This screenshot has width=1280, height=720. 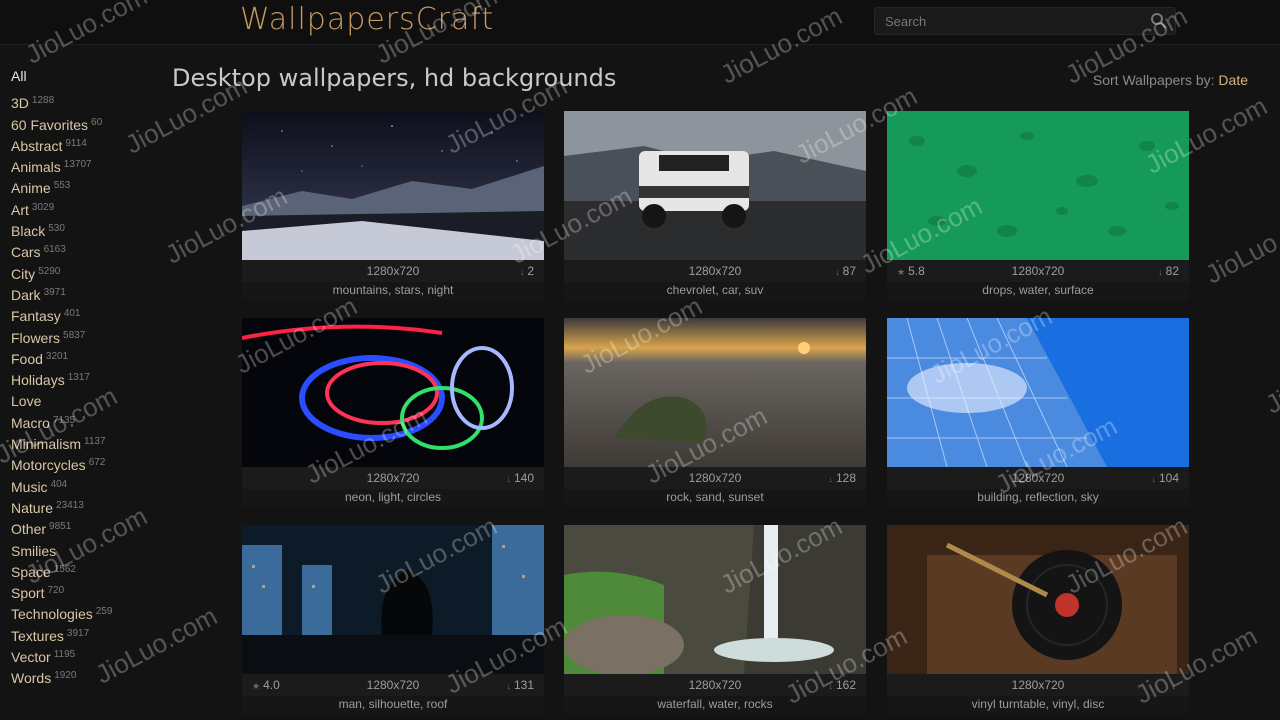 What do you see at coordinates (1038, 291) in the screenshot?
I see `wallpaper-tags: drops, water, surface` at bounding box center [1038, 291].